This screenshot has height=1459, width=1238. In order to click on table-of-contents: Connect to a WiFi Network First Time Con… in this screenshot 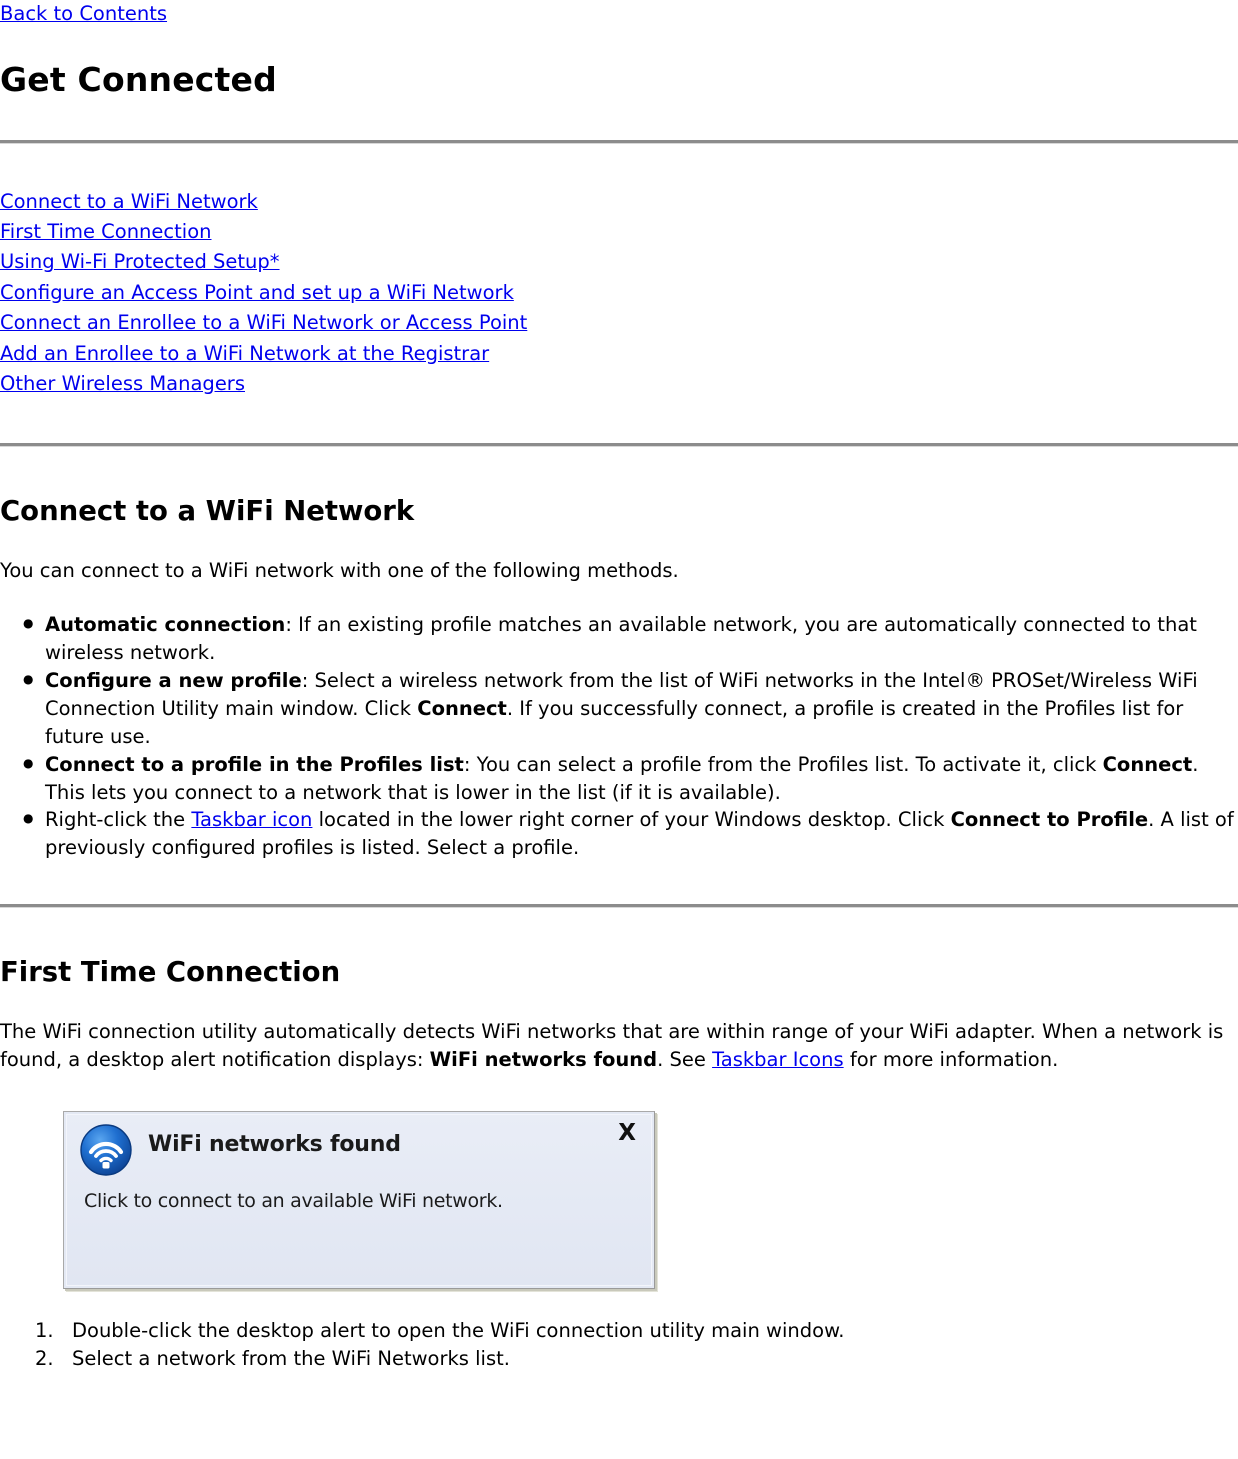, I will do `click(619, 293)`.